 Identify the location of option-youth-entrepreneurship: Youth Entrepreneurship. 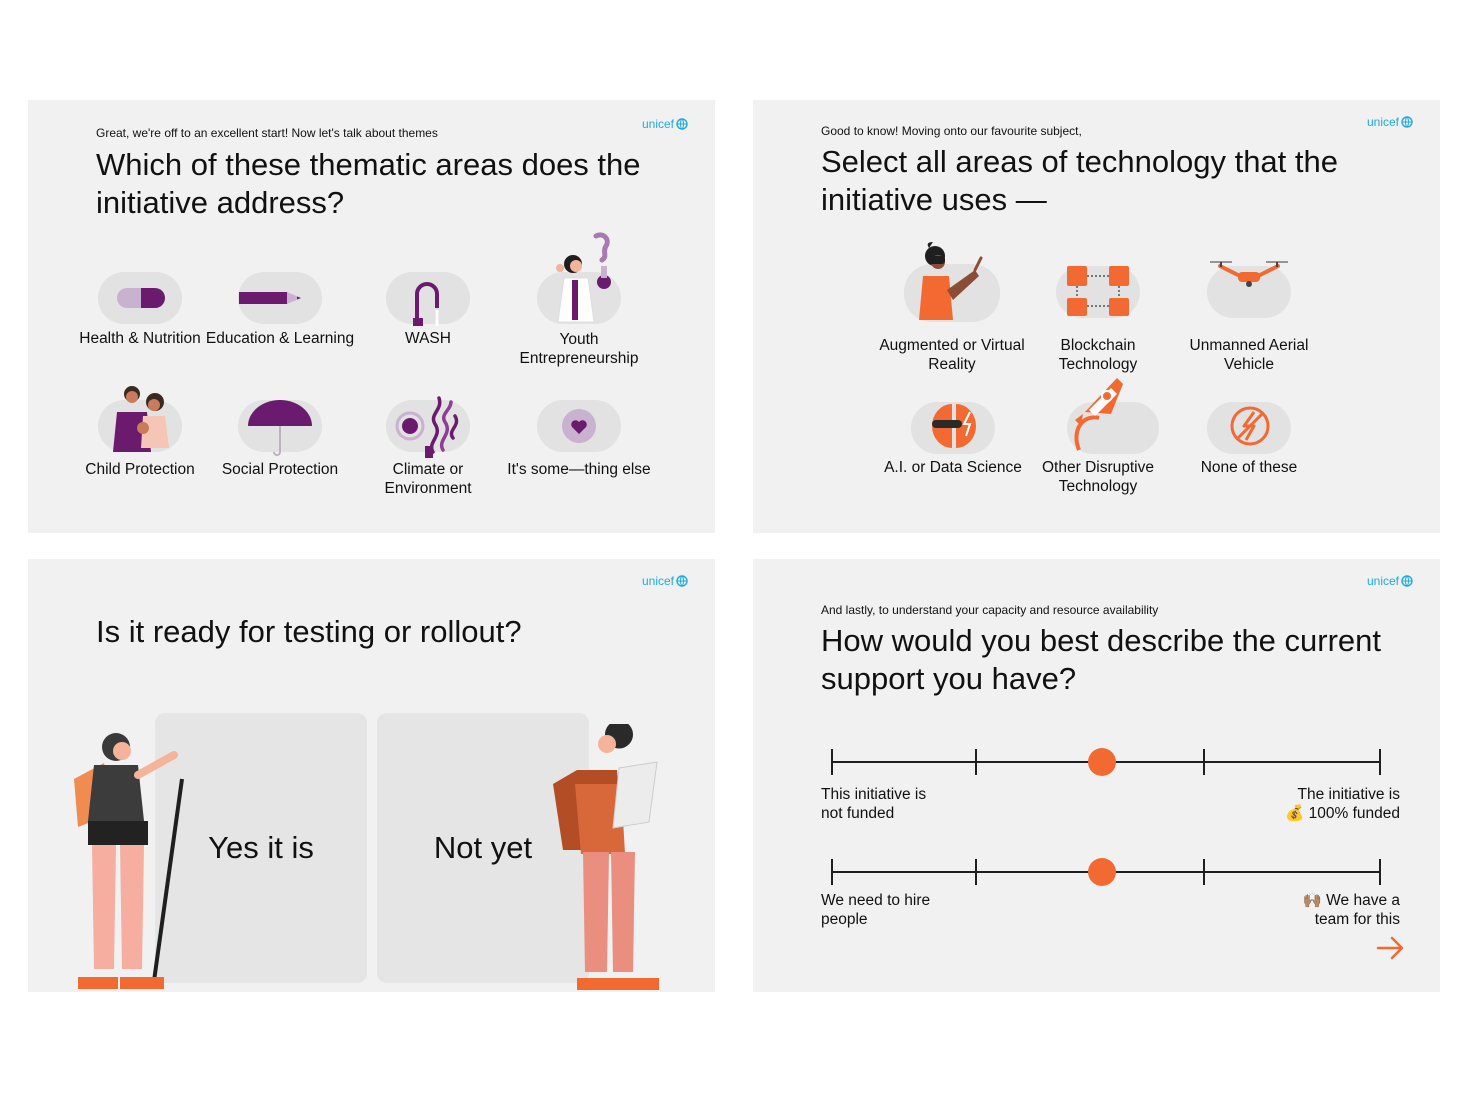
(579, 305).